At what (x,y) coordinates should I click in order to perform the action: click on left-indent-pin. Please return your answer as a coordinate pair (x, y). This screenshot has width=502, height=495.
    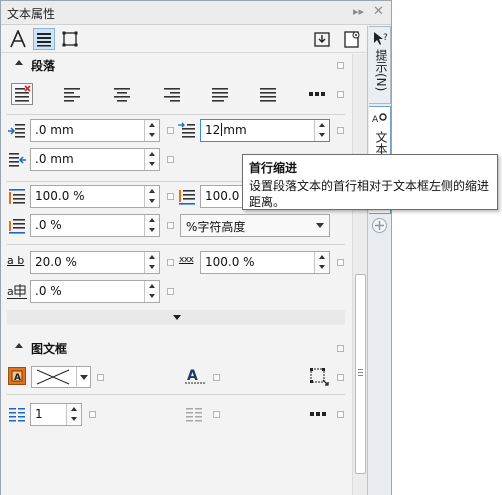
    Looking at the image, I should click on (170, 130).